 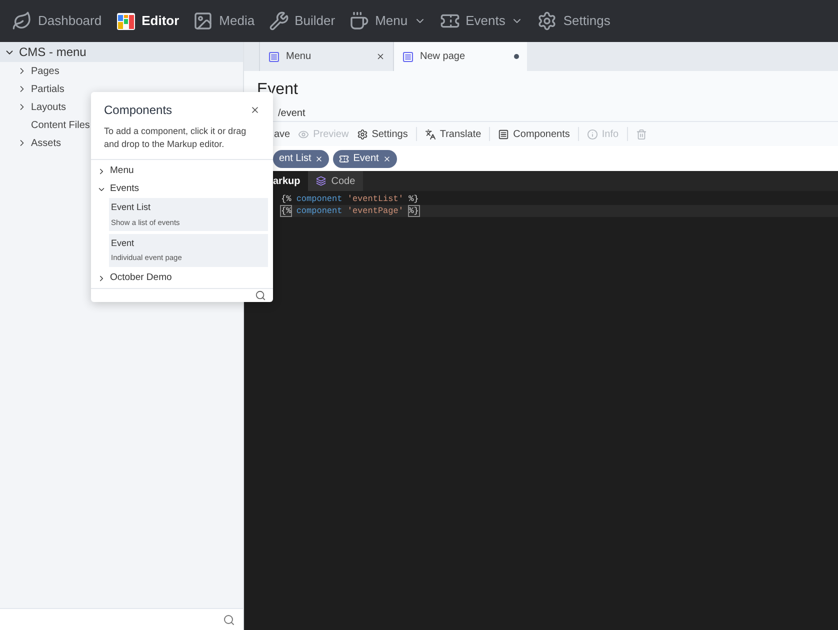 I want to click on popup-title: Components, so click(x=138, y=110).